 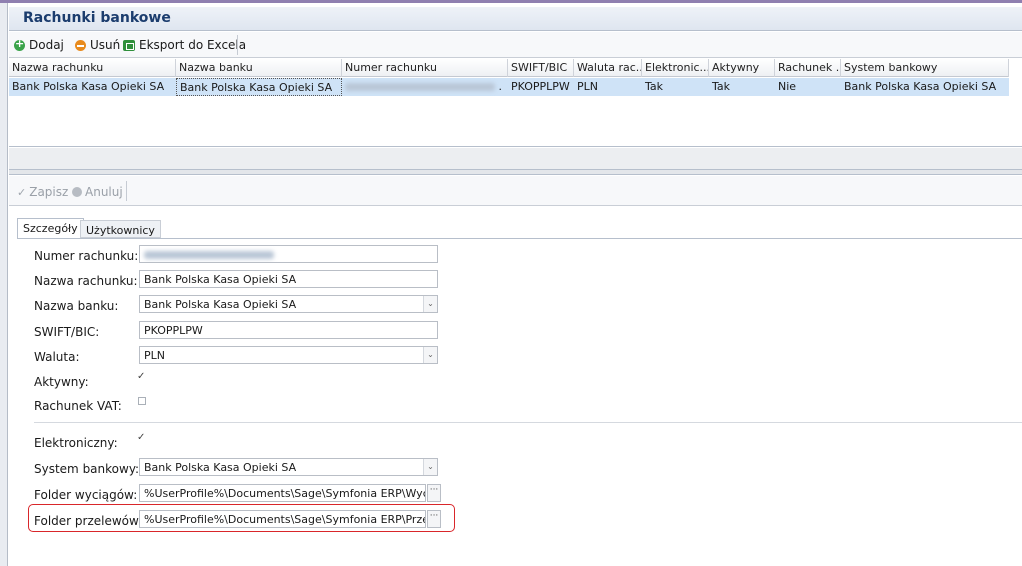 What do you see at coordinates (220, 467) in the screenshot?
I see `system-bankowy-value: Bank Polska Kasa Opieki SA` at bounding box center [220, 467].